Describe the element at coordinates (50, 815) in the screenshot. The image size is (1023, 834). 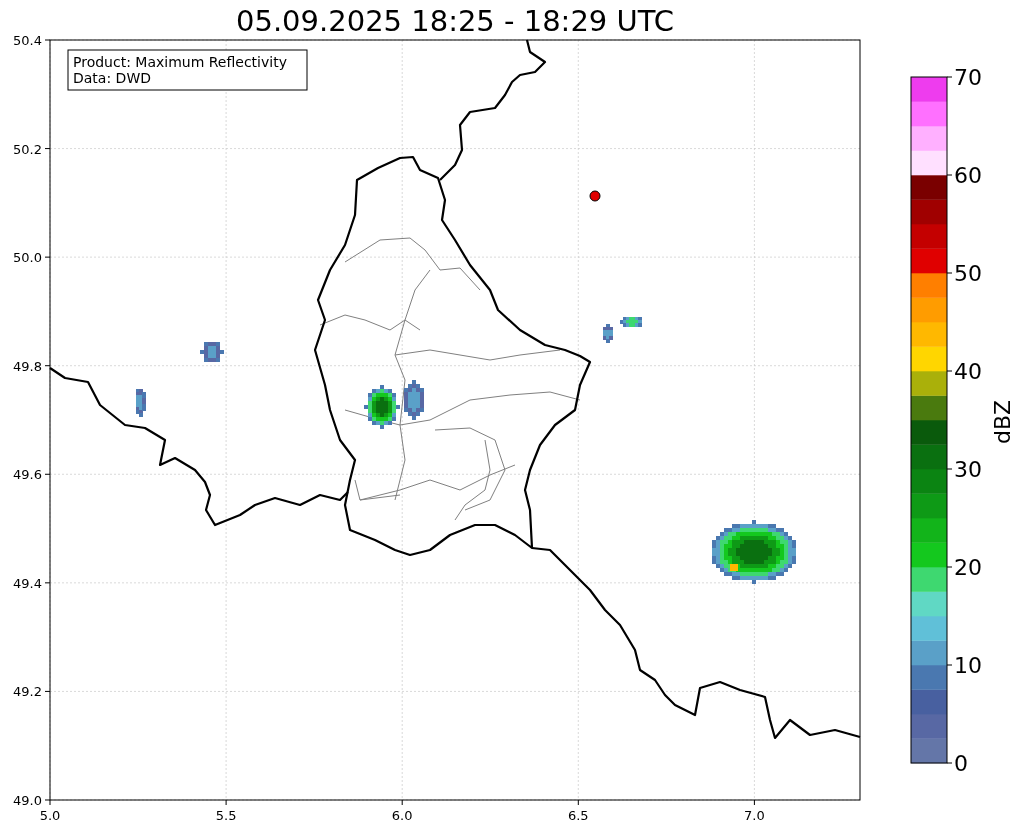
I see `x-axis-tick-label: 5.0` at that location.